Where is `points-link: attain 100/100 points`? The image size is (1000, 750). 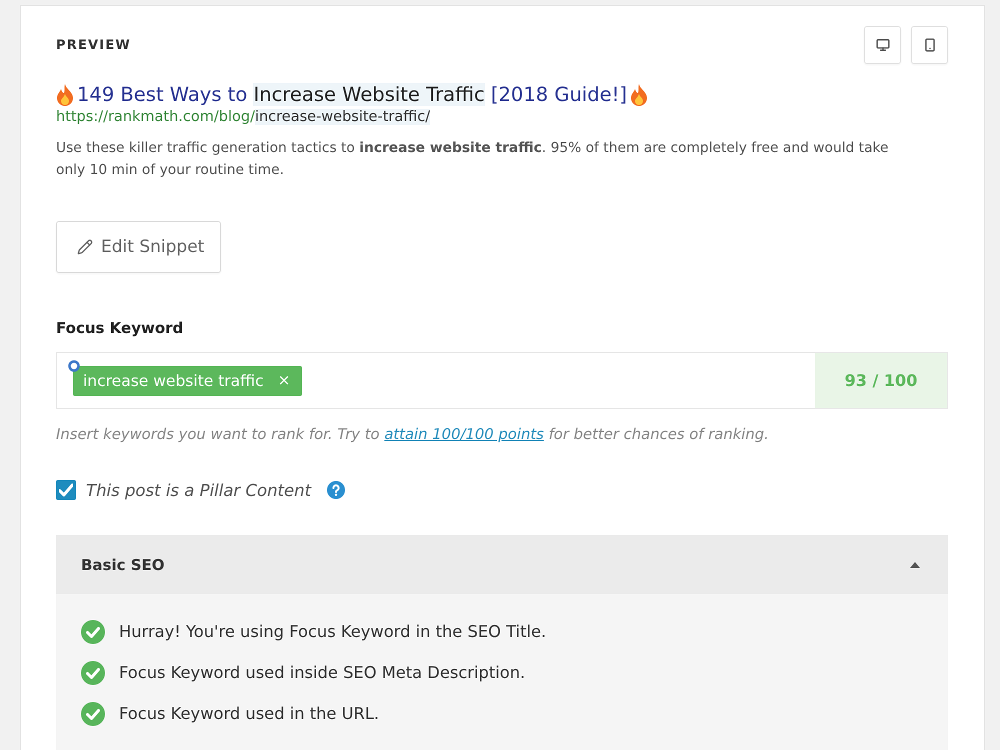 points-link: attain 100/100 points is located at coordinates (464, 434).